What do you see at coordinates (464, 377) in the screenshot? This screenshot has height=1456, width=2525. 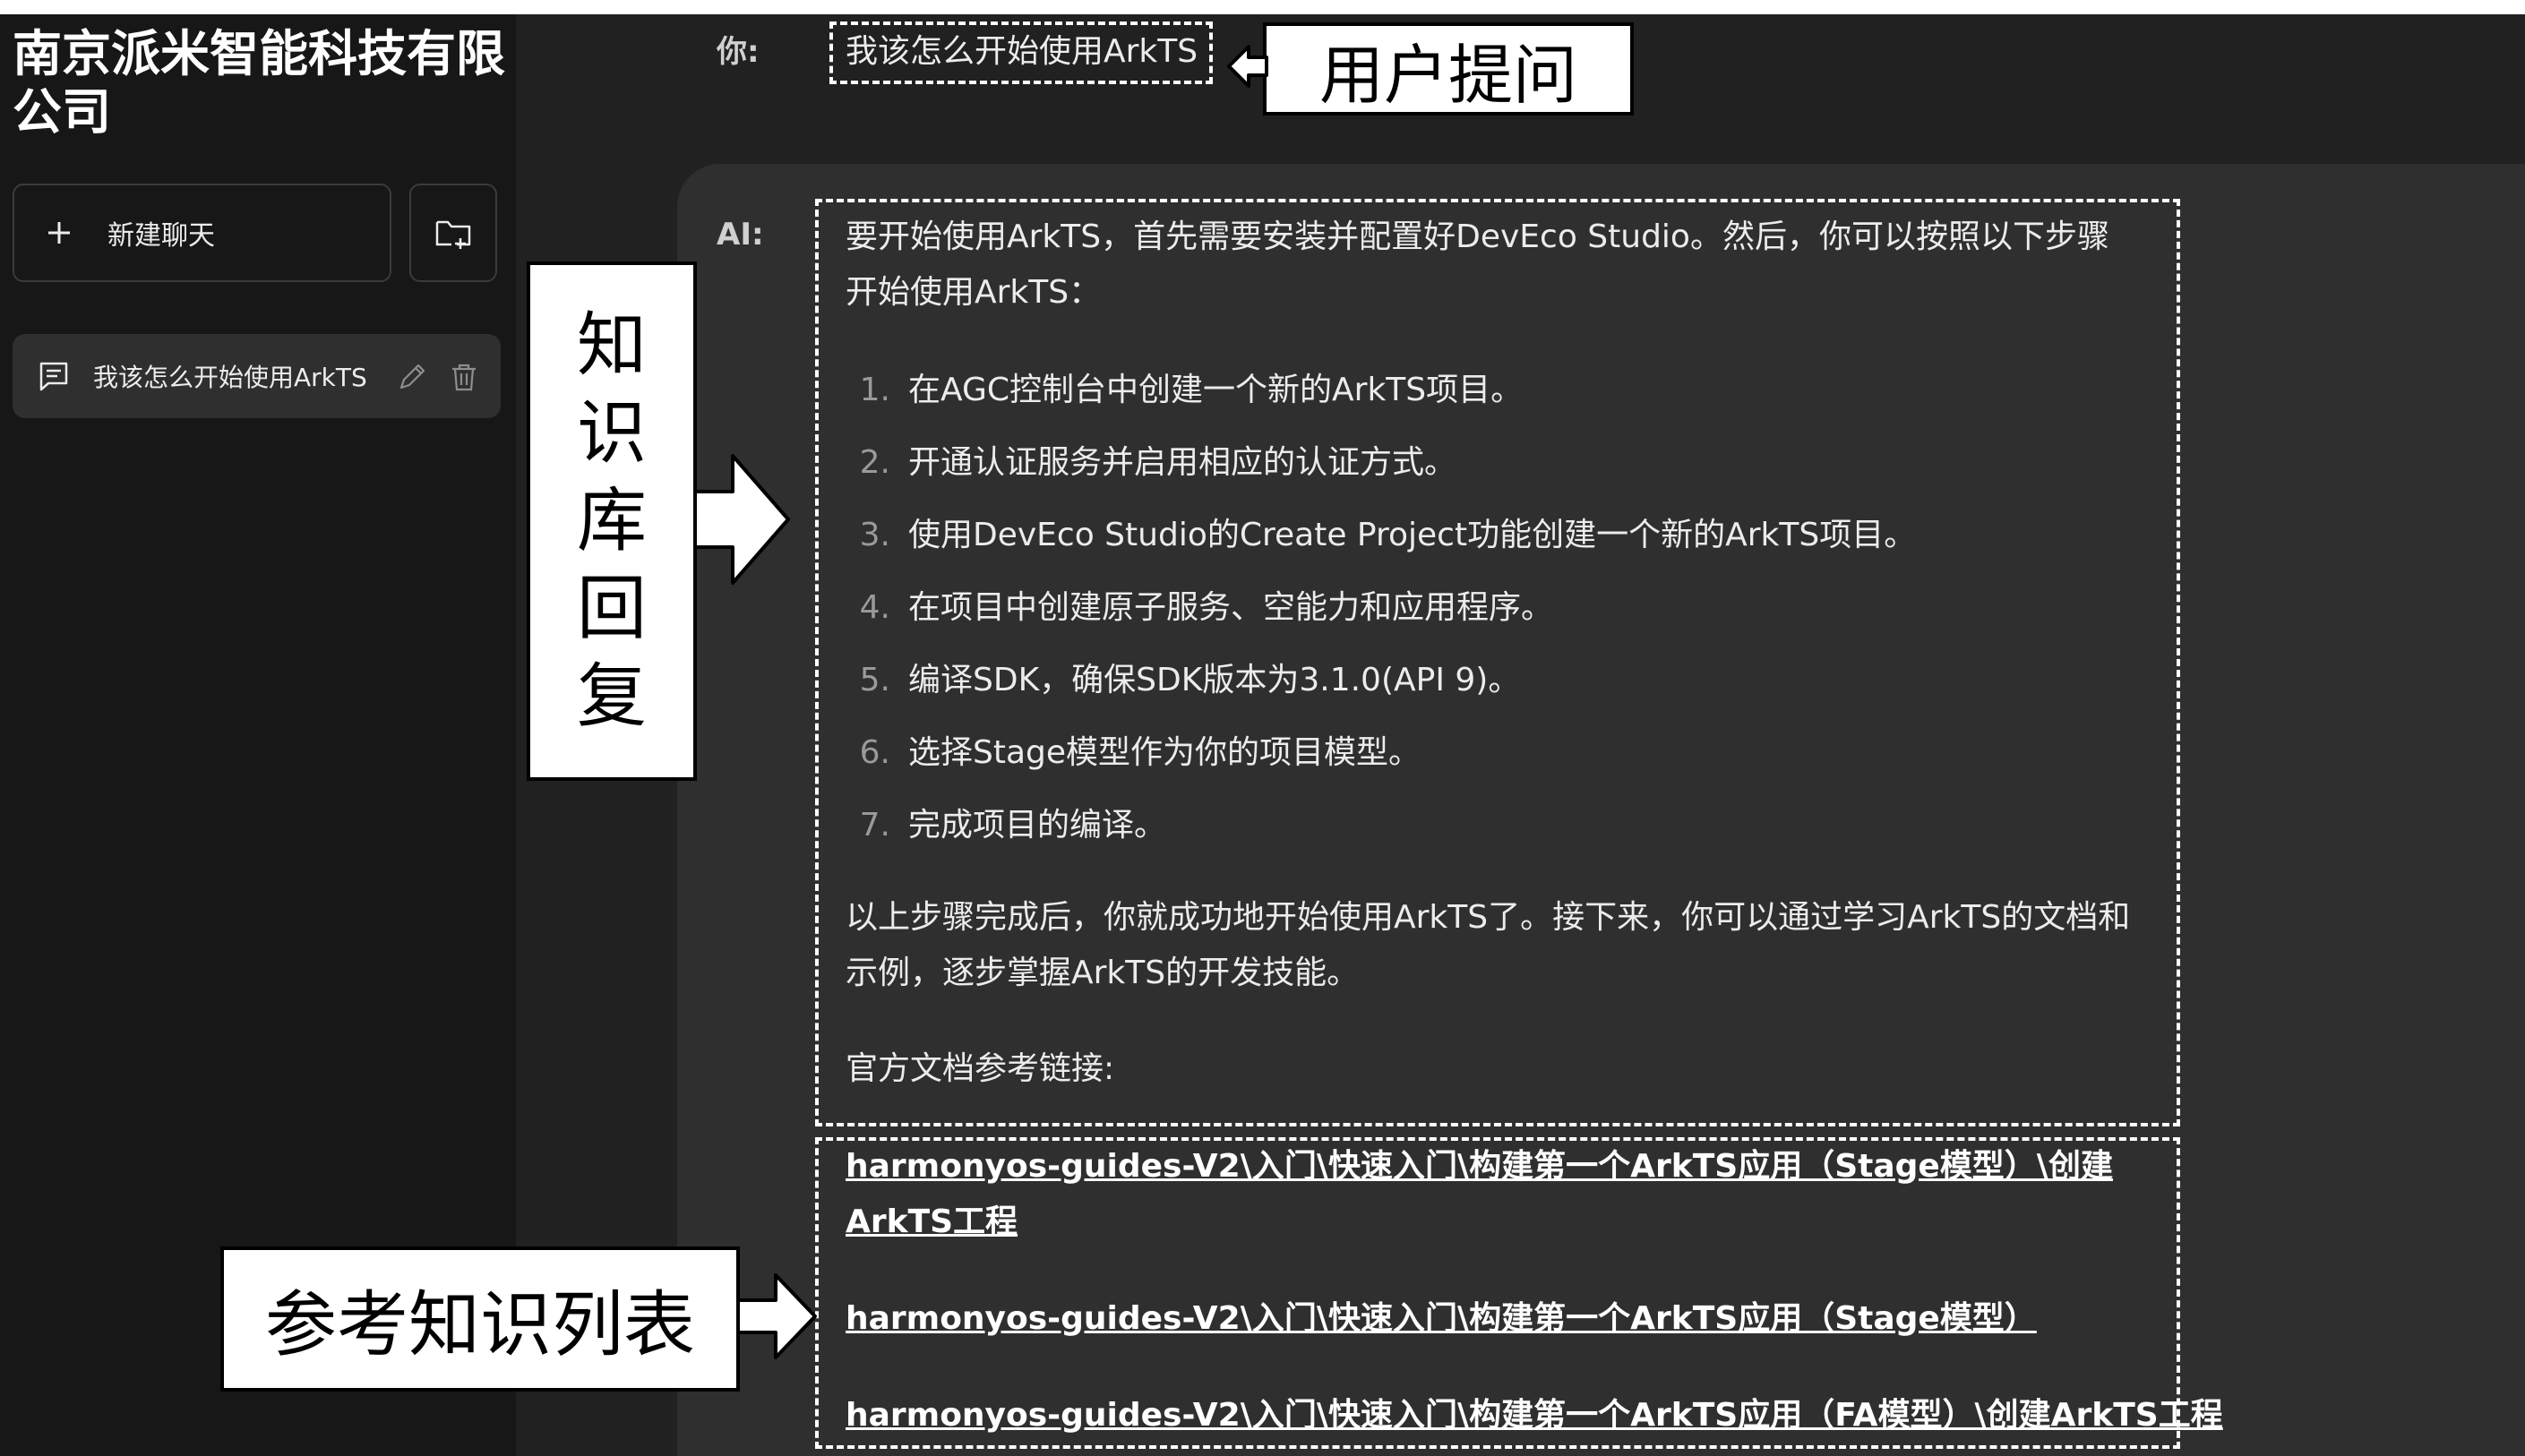 I see `trash-icon` at bounding box center [464, 377].